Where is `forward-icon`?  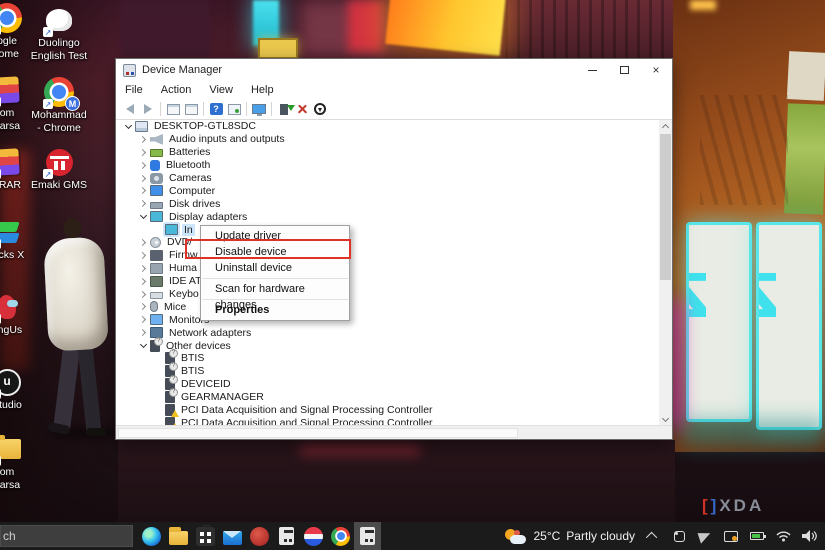 forward-icon is located at coordinates (148, 109).